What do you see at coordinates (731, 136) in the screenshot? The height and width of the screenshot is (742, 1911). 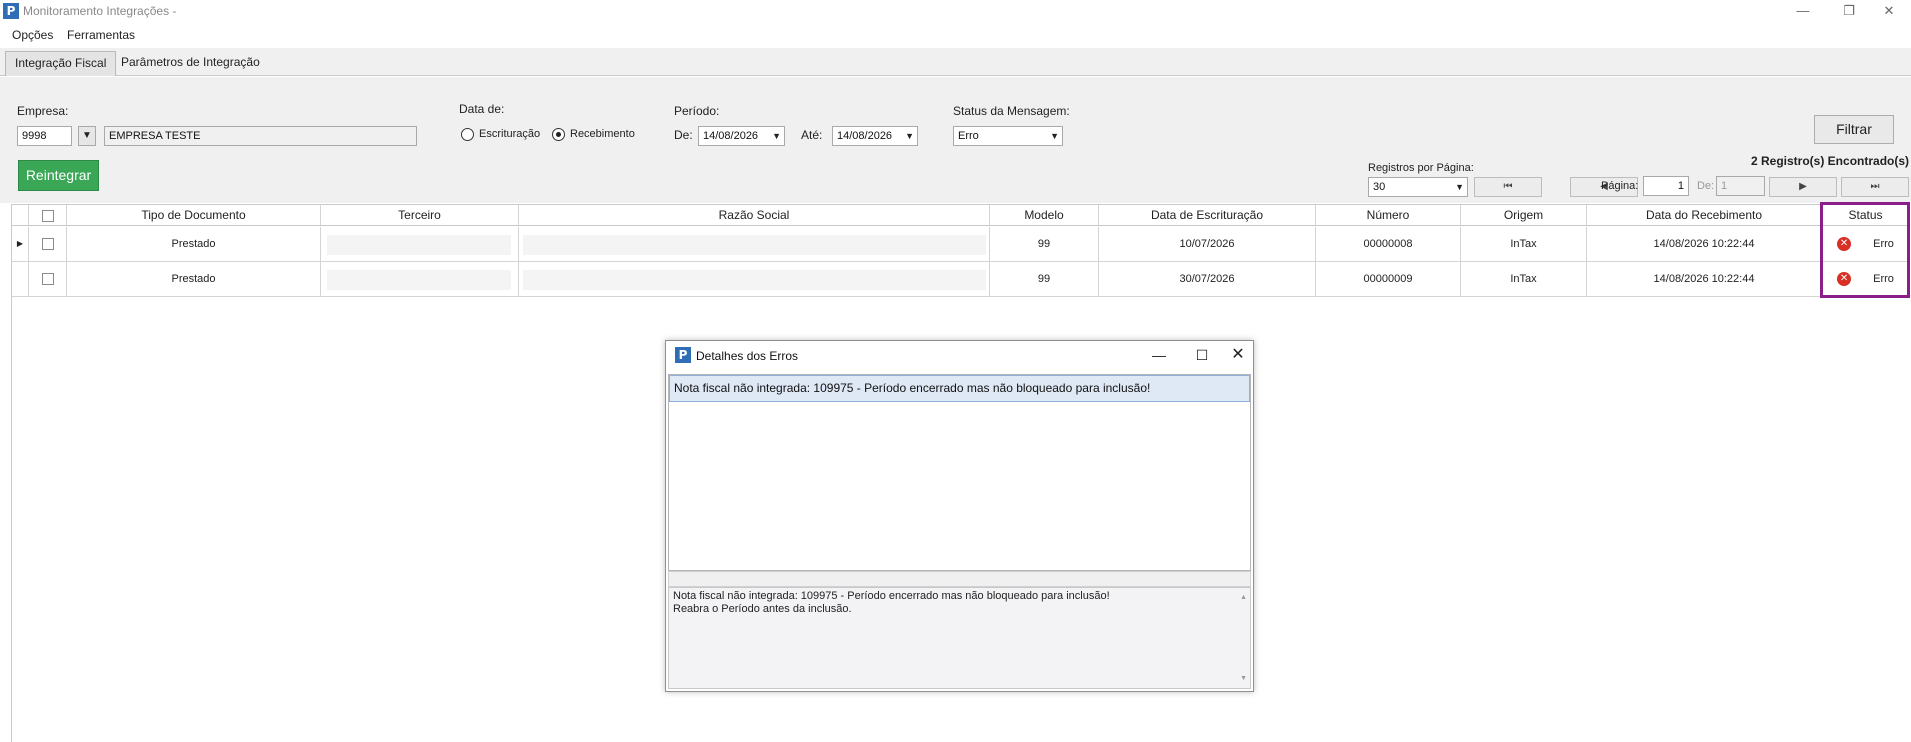 I see `periodo-de-value: 14/08/2026` at bounding box center [731, 136].